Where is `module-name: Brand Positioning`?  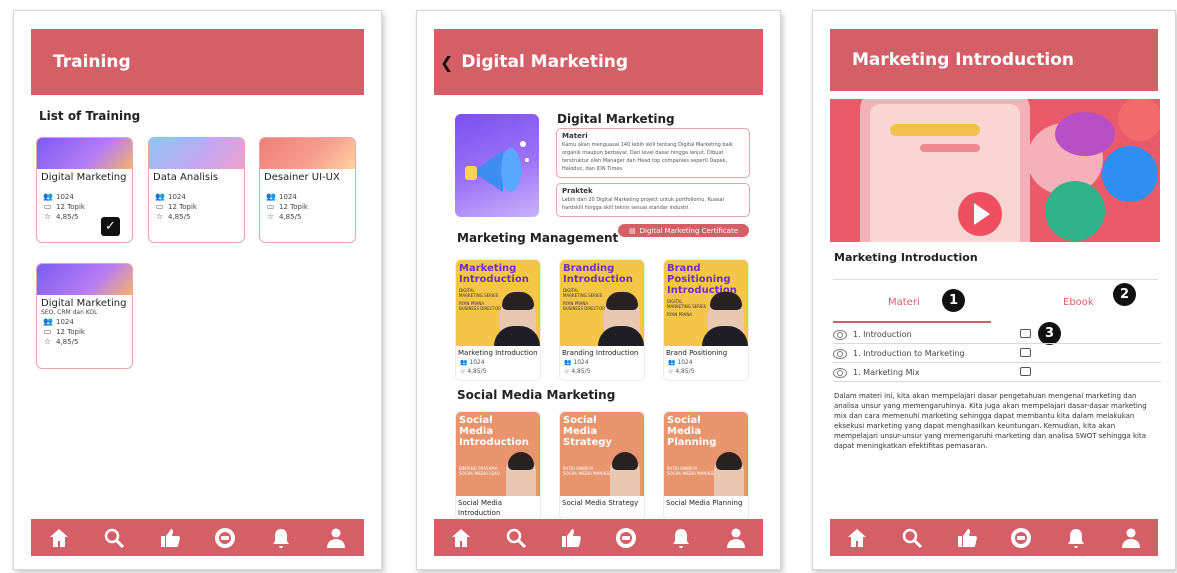
module-name: Brand Positioning is located at coordinates (697, 353).